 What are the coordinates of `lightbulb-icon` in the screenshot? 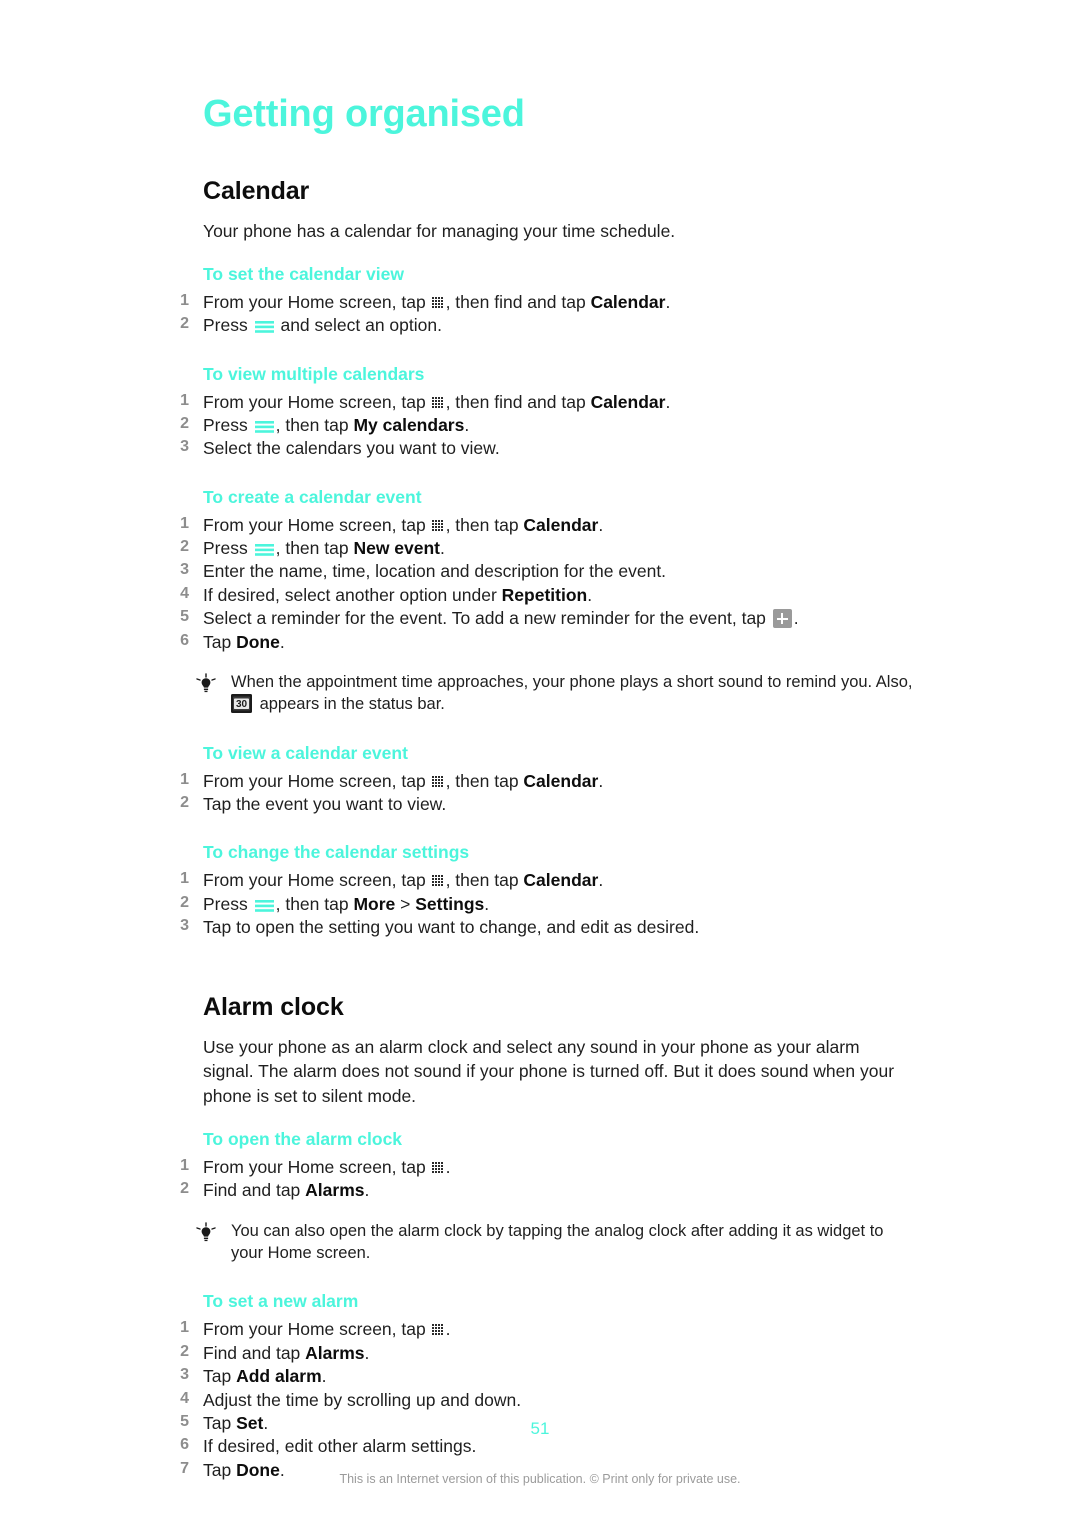 It's located at (206, 684).